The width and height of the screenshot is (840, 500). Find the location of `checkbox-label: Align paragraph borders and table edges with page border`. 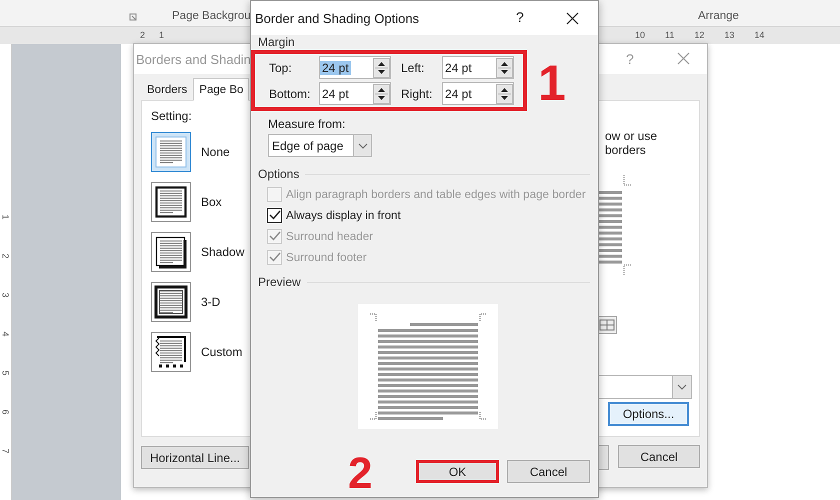

checkbox-label: Align paragraph borders and table edges with page border is located at coordinates (436, 194).